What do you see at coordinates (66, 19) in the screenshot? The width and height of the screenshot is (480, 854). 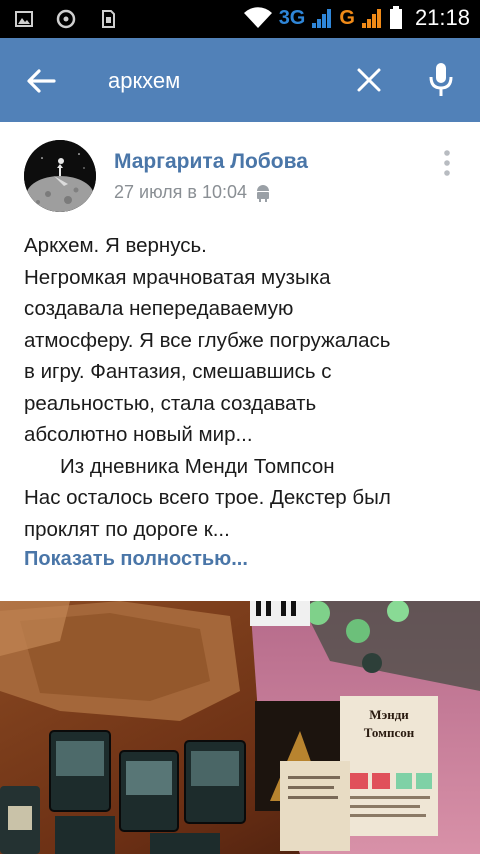 I see `disc-icon` at bounding box center [66, 19].